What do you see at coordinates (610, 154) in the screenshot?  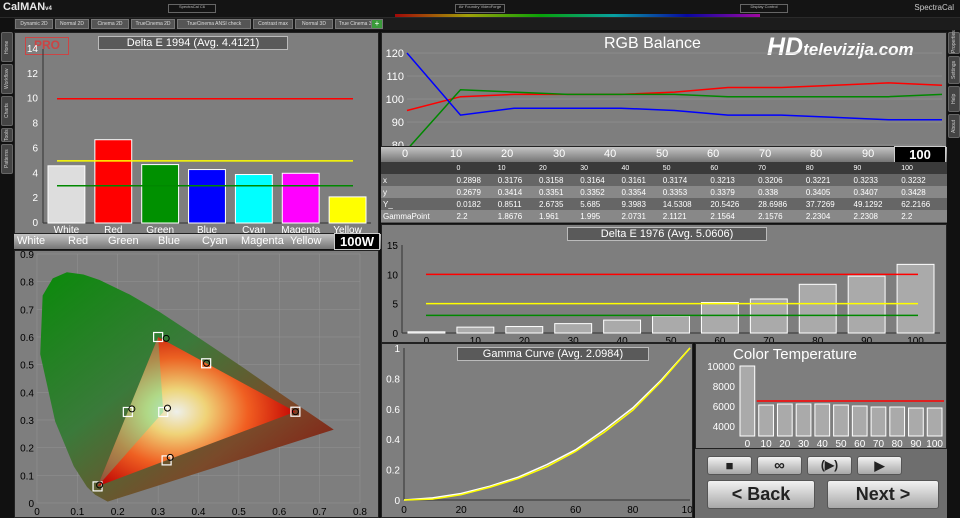 I see `level-item: 40` at bounding box center [610, 154].